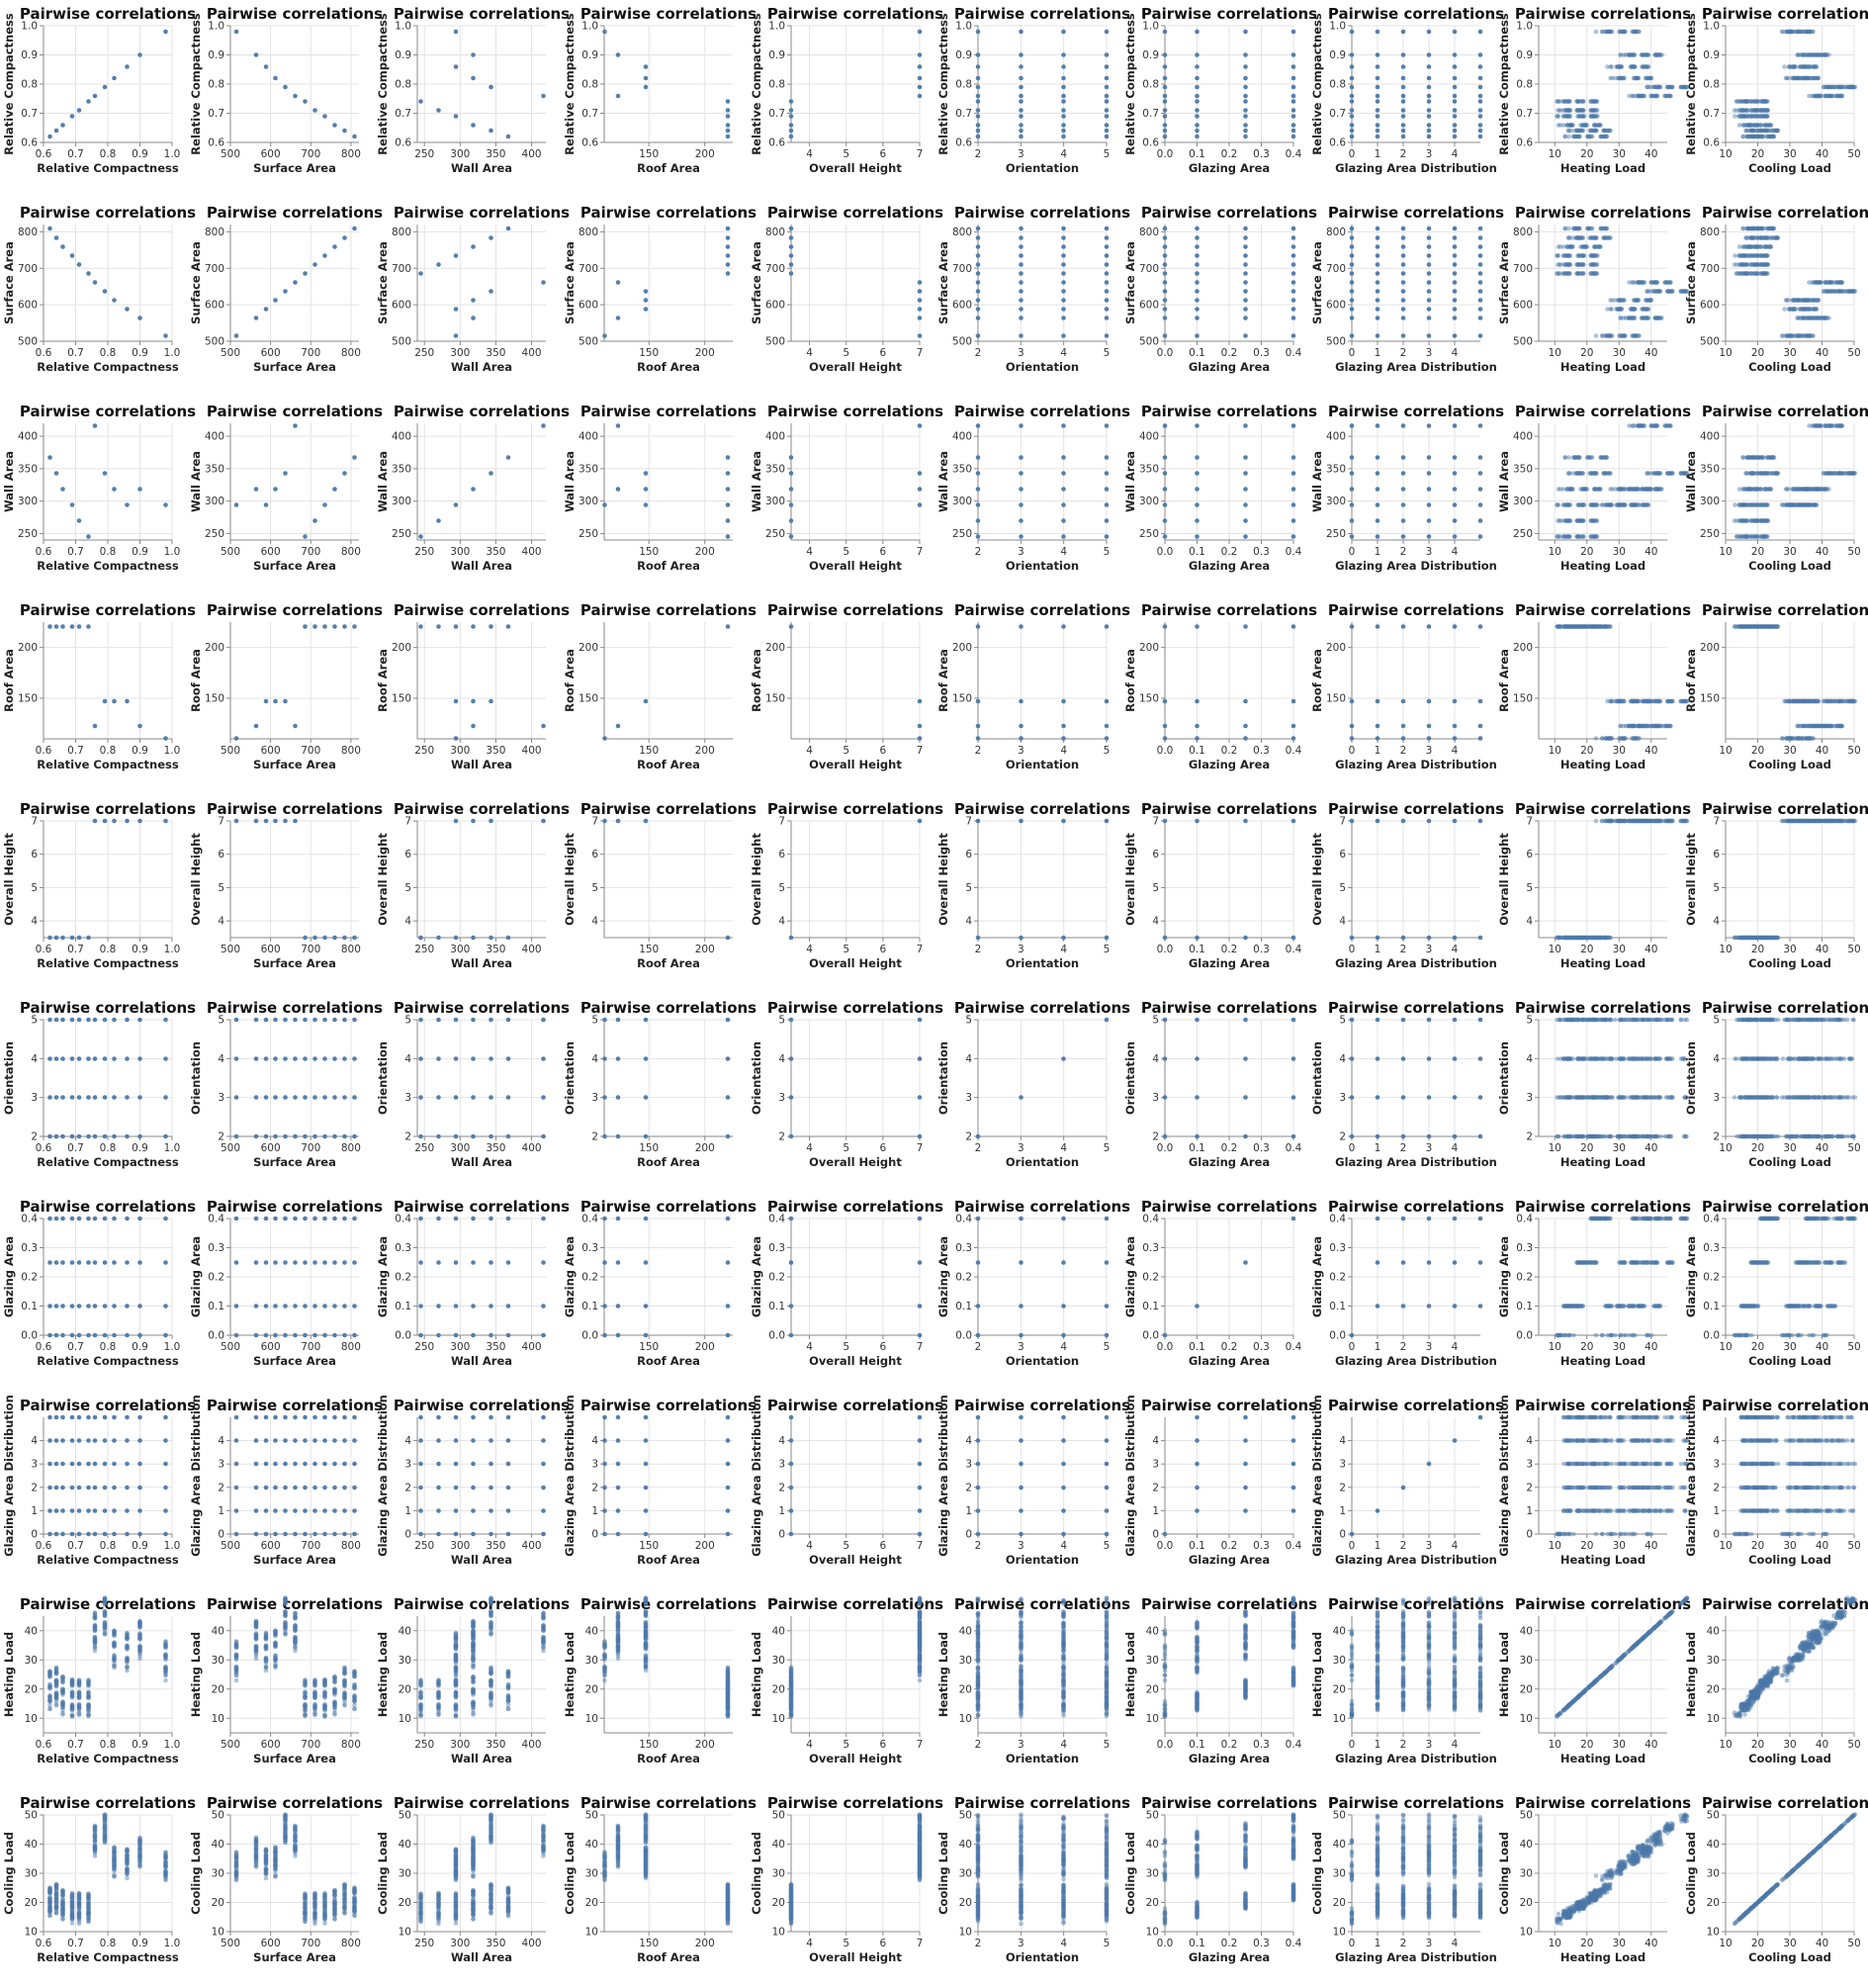 The image size is (1868, 1988). Describe the element at coordinates (9, 84) in the screenshot. I see `y-axis-label: Relative Compactness` at that location.